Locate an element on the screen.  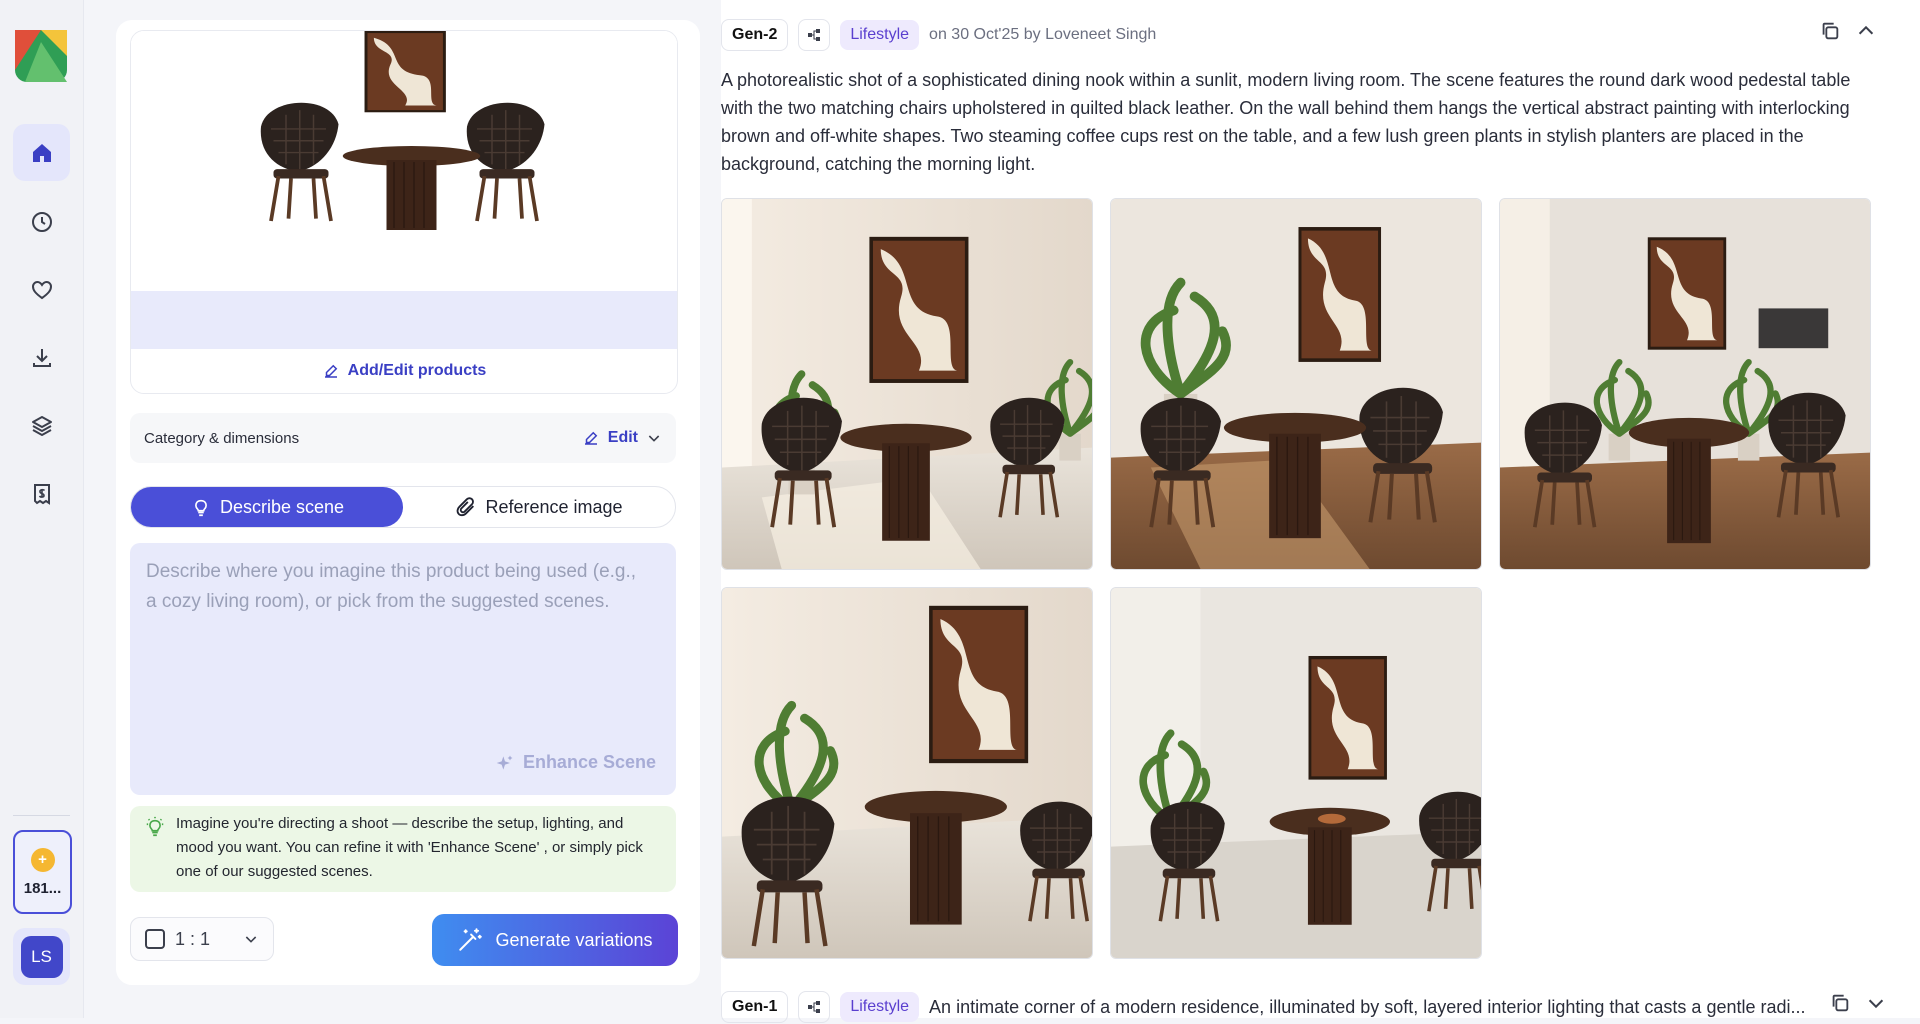
heart-icon is located at coordinates (41, 289).